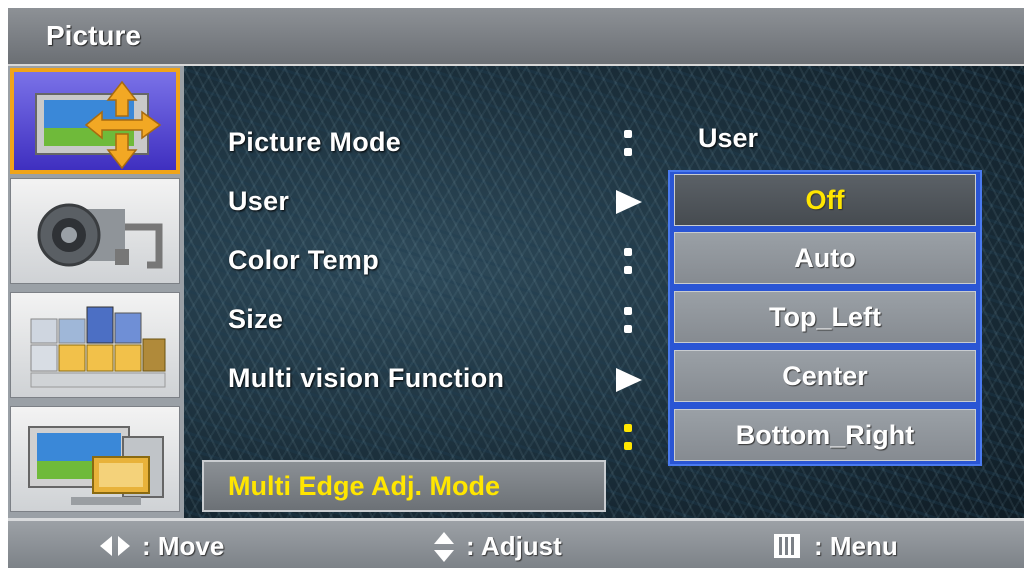  What do you see at coordinates (96, 465) in the screenshot?
I see `input-icon` at bounding box center [96, 465].